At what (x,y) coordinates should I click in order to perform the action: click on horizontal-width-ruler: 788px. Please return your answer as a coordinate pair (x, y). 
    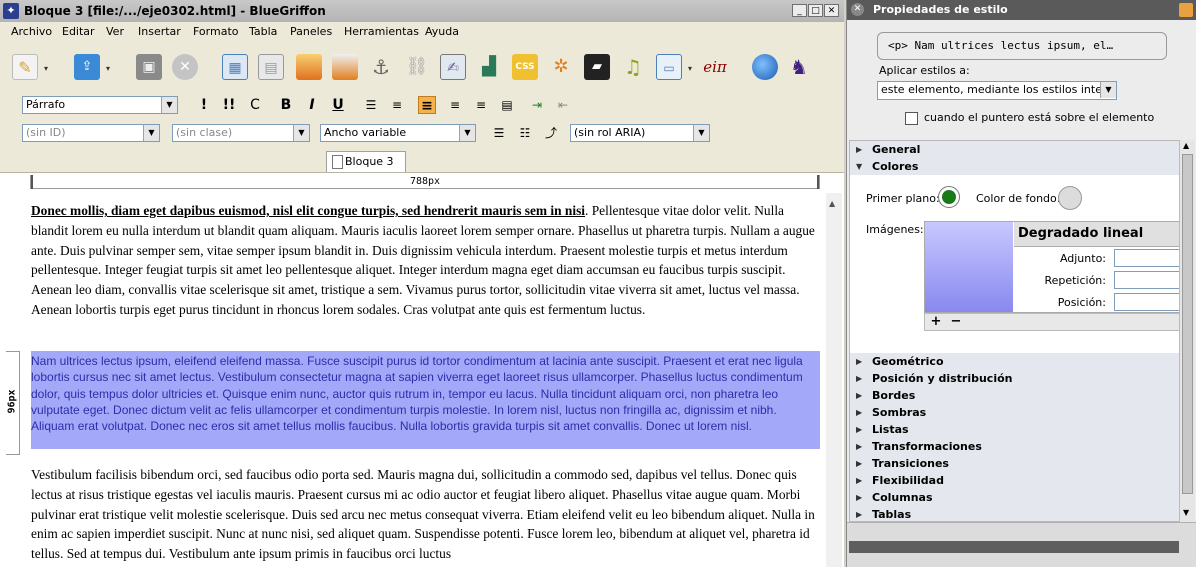
    Looking at the image, I should click on (425, 182).